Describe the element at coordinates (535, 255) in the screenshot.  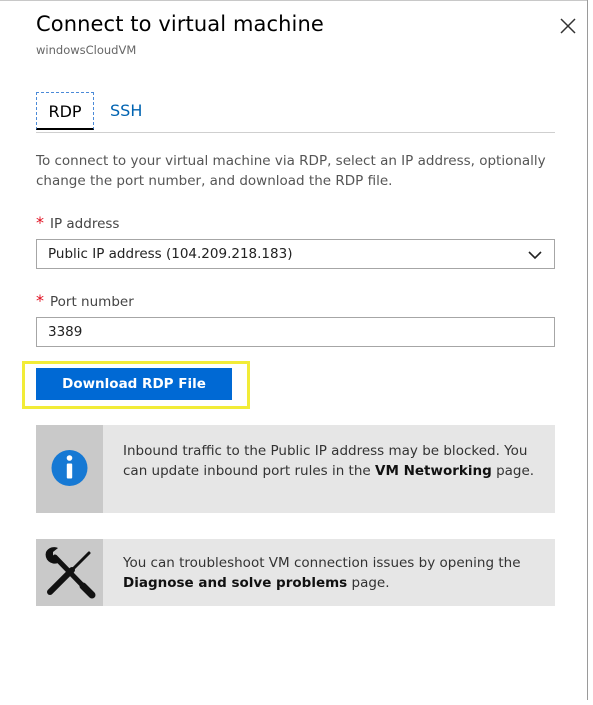
I see `chevron-down-icon` at that location.